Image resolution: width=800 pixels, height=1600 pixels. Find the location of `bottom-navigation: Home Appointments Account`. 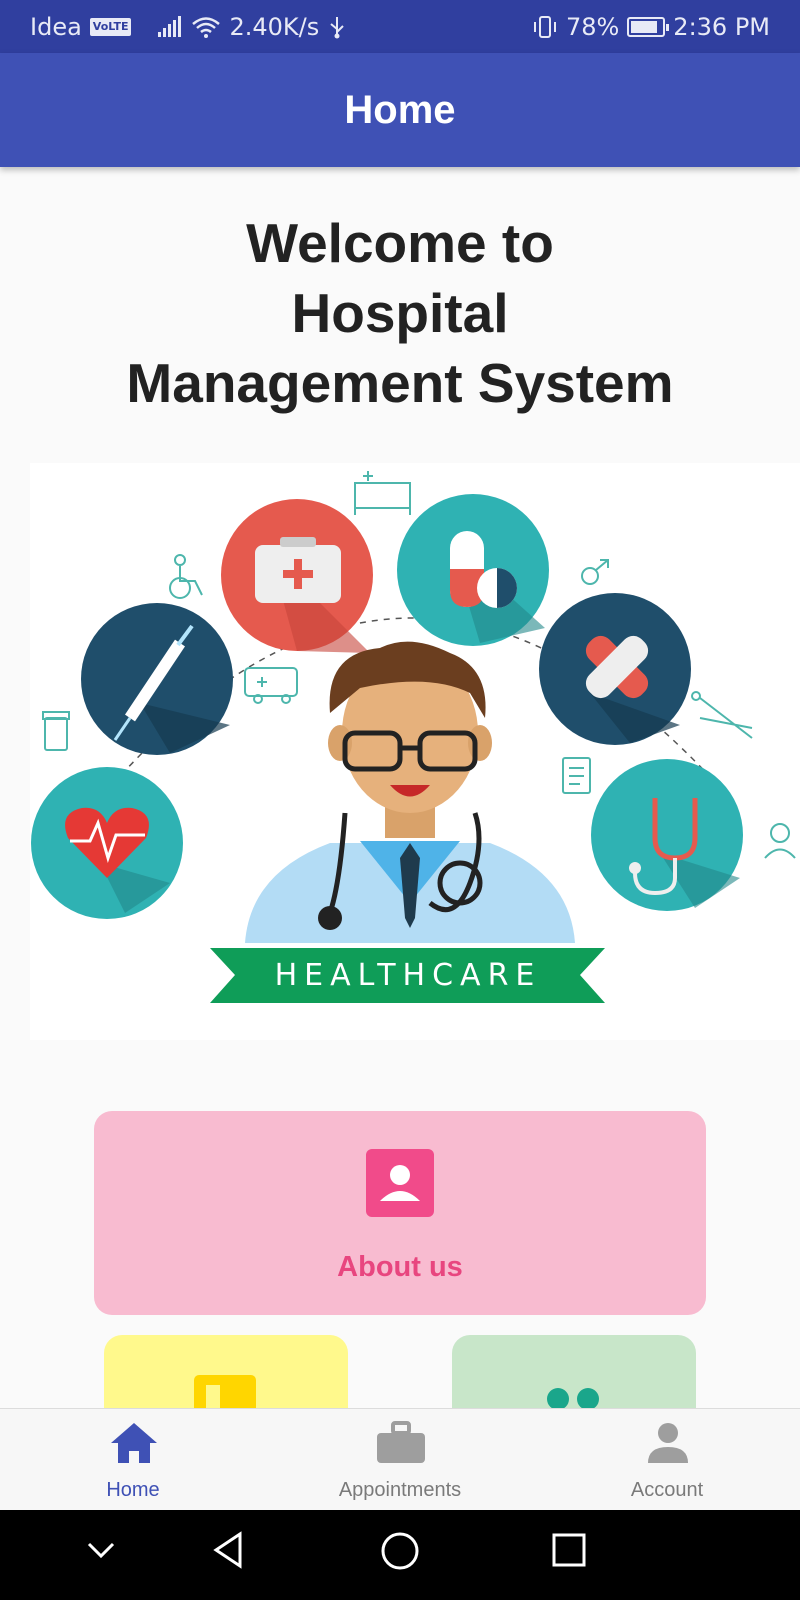

bottom-navigation: Home Appointments Account is located at coordinates (400, 1459).